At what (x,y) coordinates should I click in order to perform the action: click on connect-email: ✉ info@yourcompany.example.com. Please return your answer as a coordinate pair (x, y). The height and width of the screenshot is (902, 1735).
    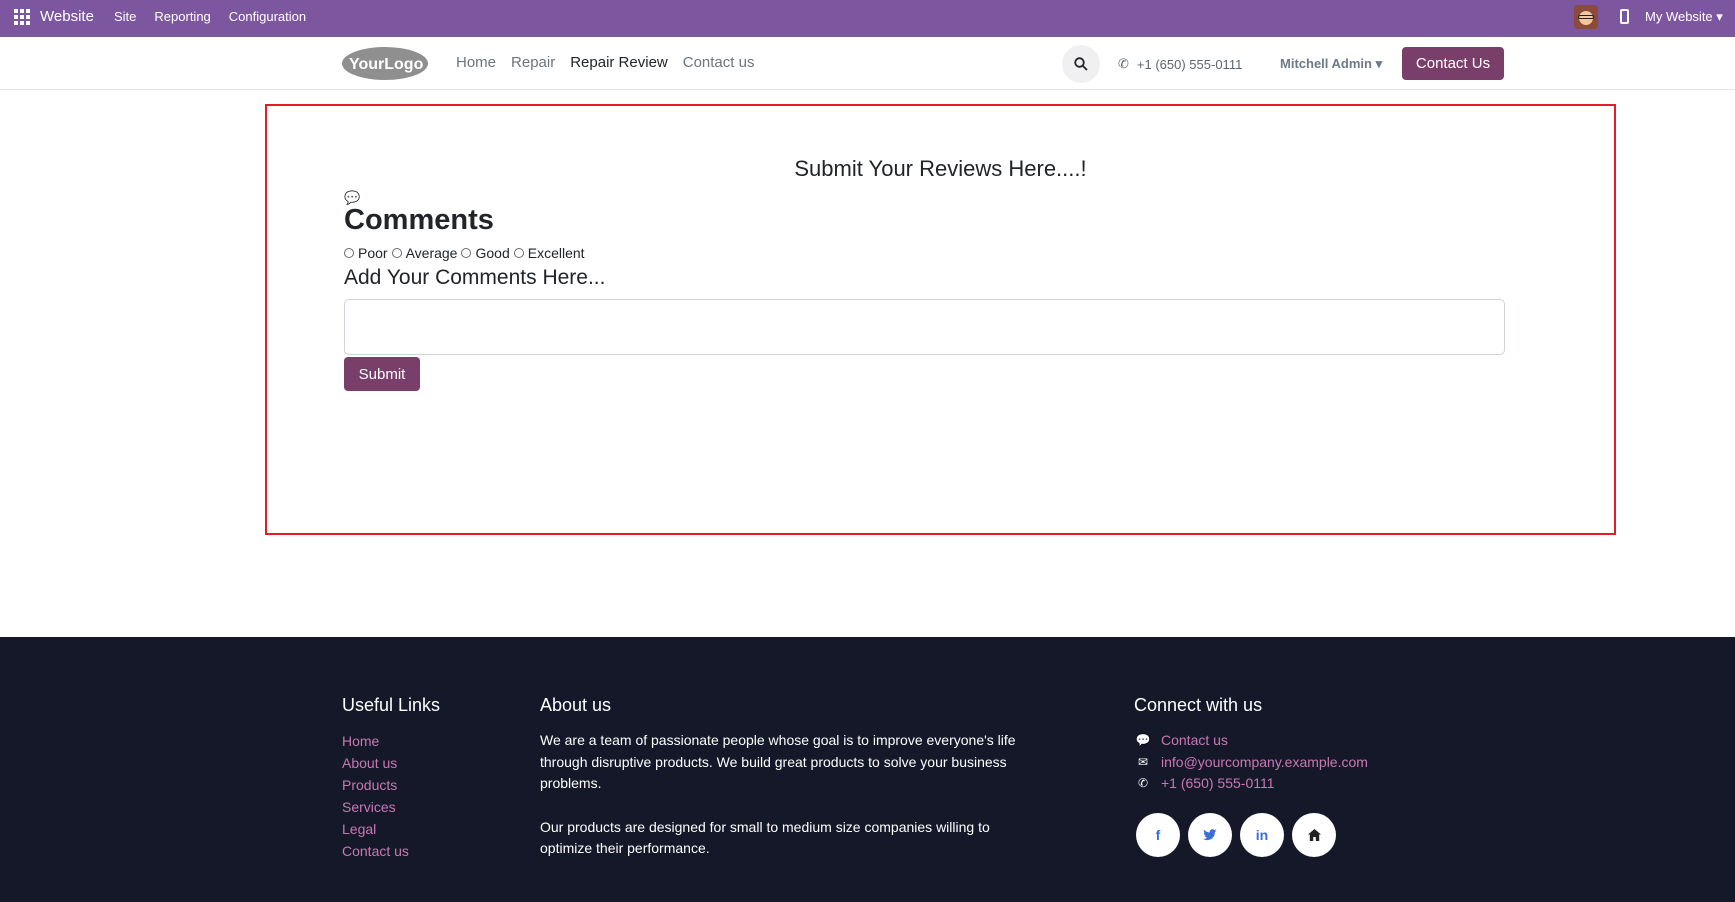
    Looking at the image, I should click on (1251, 763).